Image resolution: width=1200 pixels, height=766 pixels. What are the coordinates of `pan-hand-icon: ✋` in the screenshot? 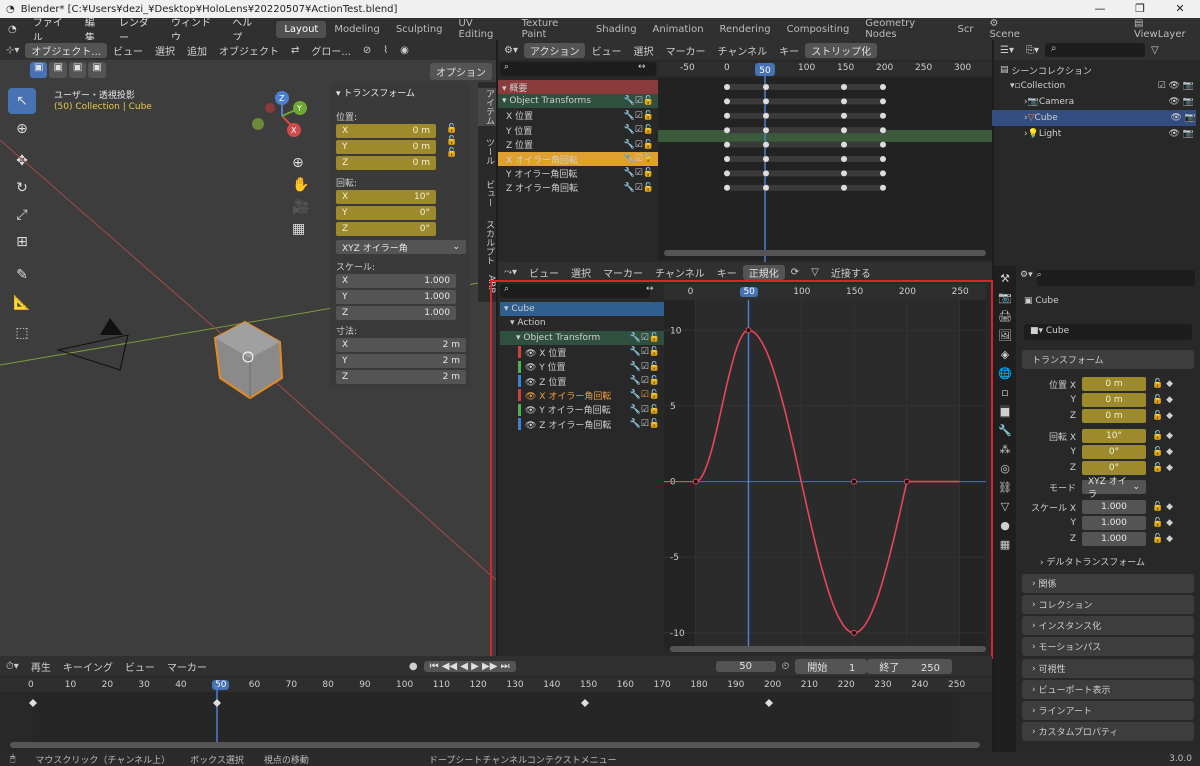 It's located at (300, 185).